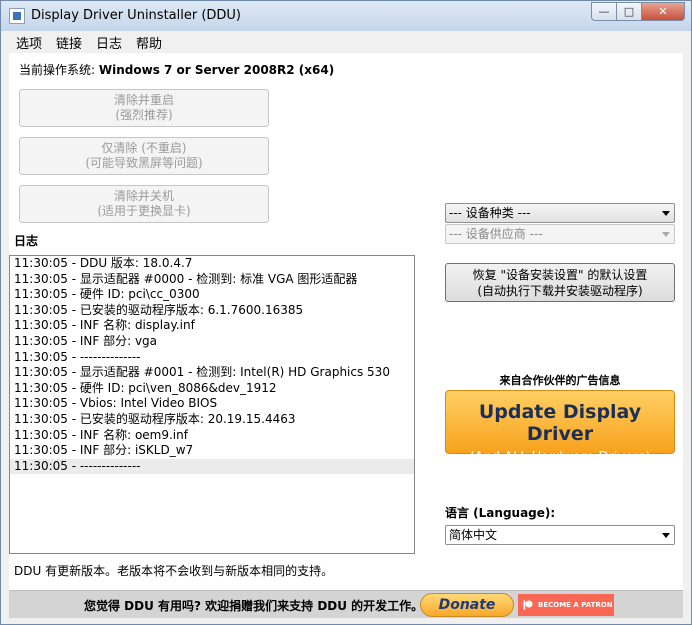  I want to click on ad-headline: Update Display Driver, so click(560, 423).